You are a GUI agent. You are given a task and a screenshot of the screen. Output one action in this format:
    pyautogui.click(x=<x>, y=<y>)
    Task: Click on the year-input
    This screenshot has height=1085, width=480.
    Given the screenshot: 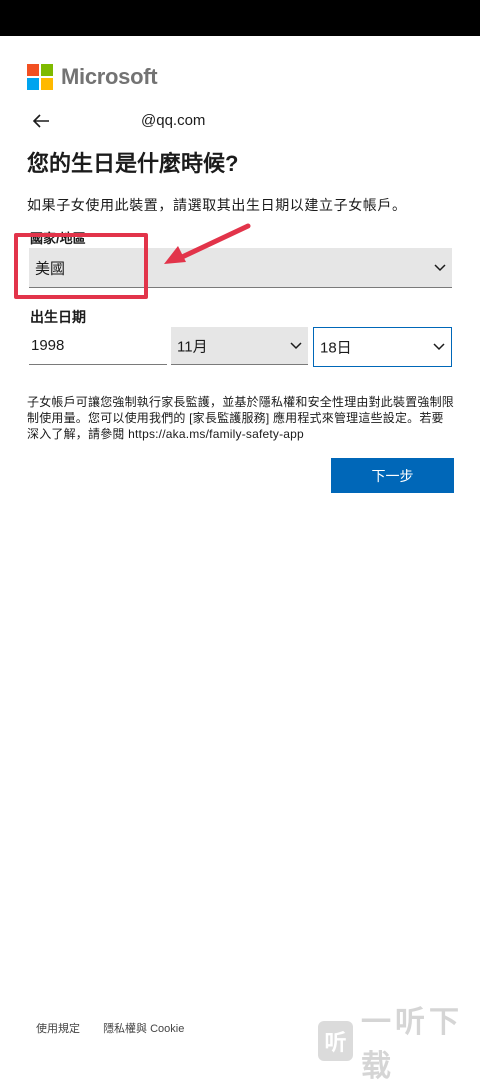 What is the action you would take?
    pyautogui.click(x=98, y=346)
    